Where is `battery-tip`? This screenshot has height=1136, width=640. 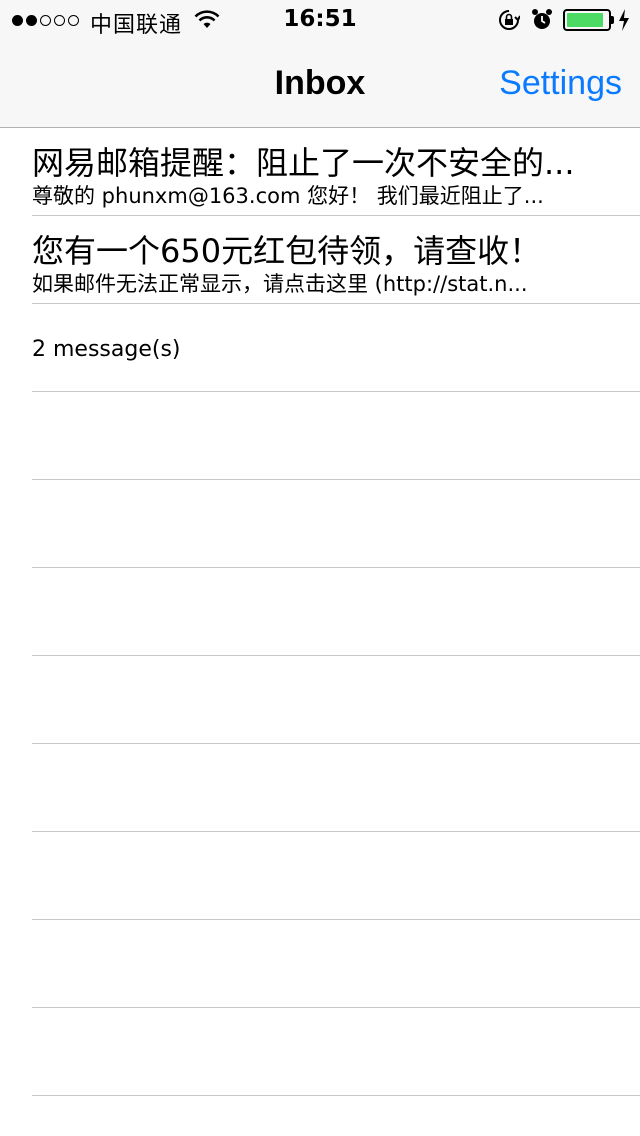 battery-tip is located at coordinates (612, 20).